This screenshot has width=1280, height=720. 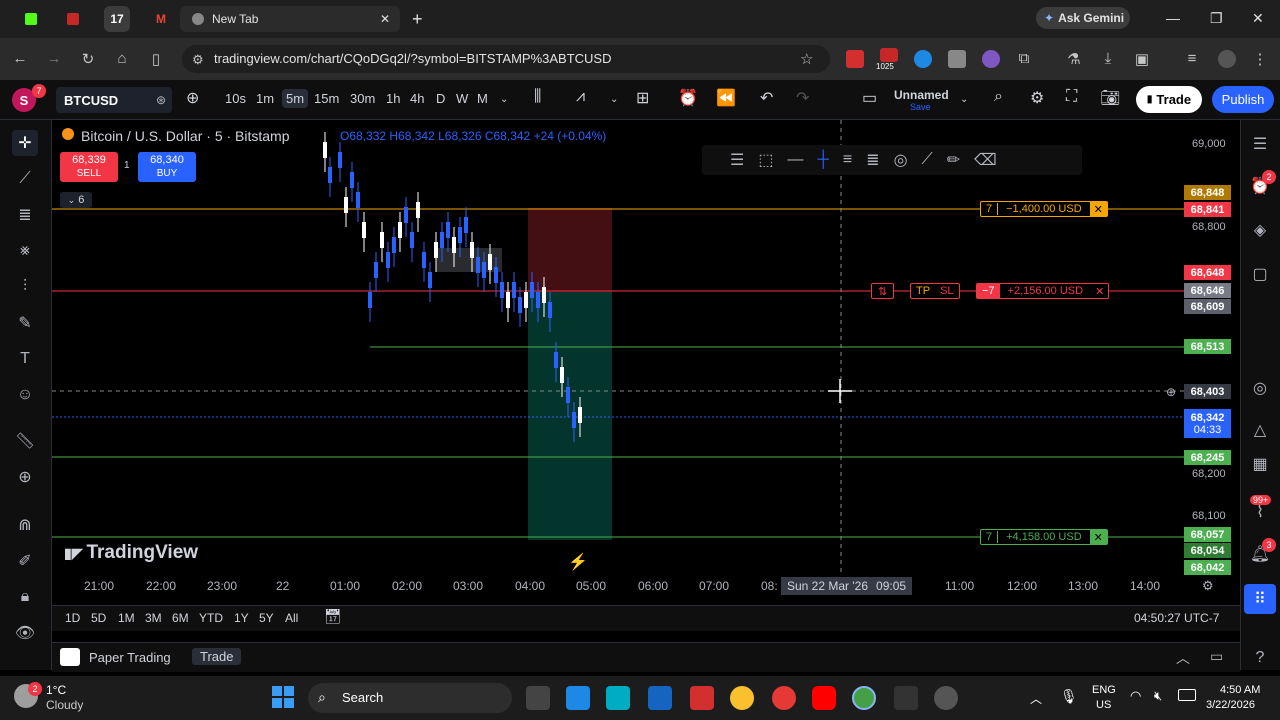 What do you see at coordinates (964, 99) in the screenshot?
I see `layout-dropdown-icon: ⌄` at bounding box center [964, 99].